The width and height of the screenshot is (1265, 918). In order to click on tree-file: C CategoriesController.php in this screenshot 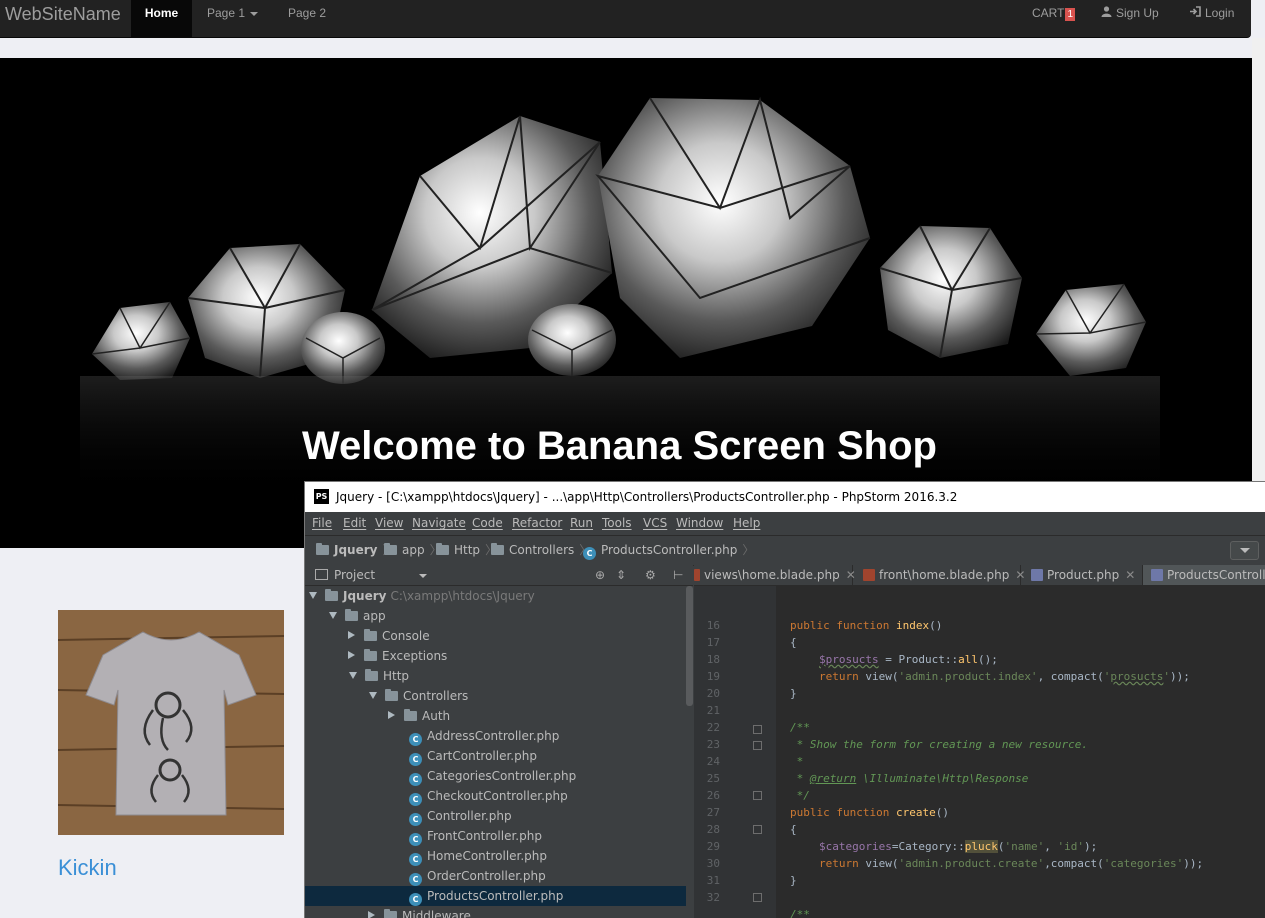, I will do `click(495, 776)`.